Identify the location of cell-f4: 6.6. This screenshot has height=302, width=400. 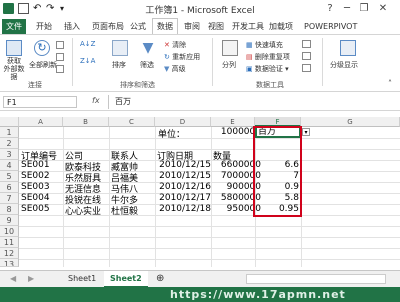
(277, 165).